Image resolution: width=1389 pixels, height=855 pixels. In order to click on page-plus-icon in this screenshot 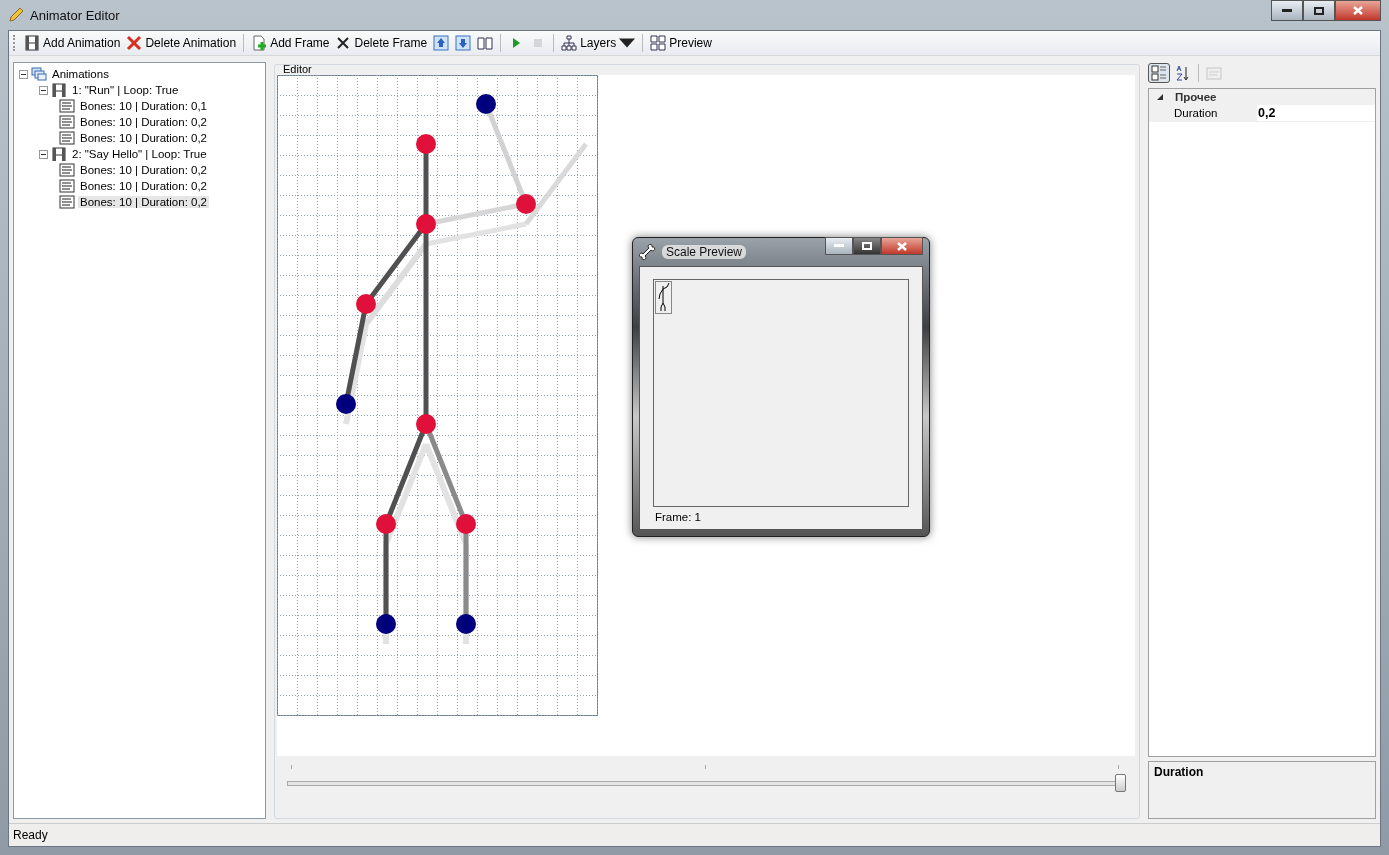, I will do `click(259, 43)`.